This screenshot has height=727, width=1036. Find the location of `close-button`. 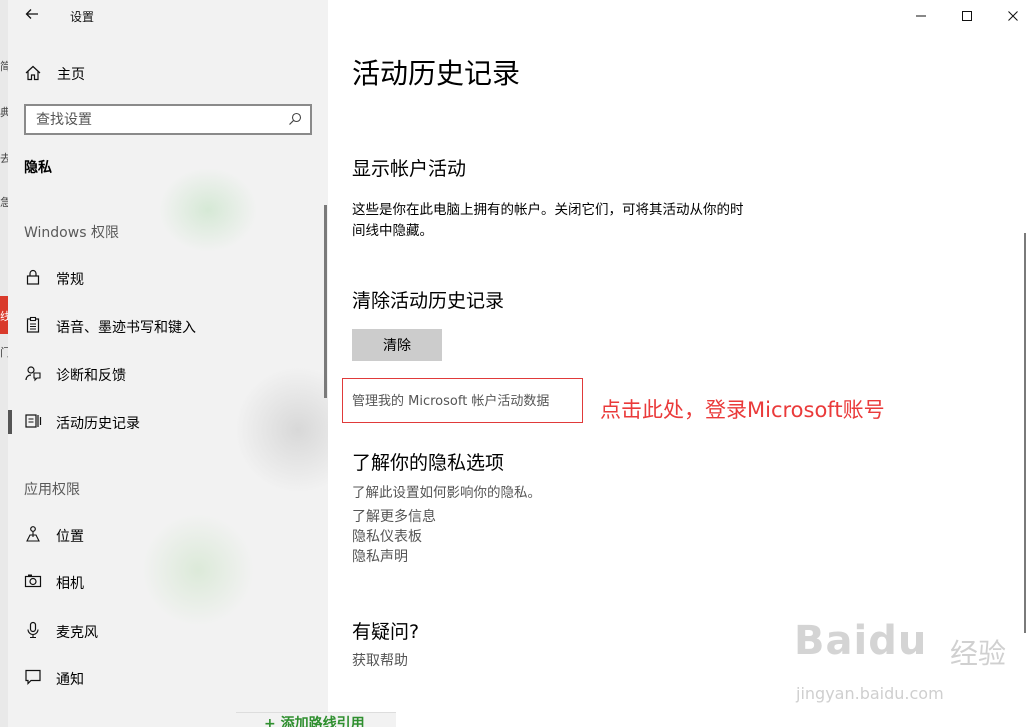

close-button is located at coordinates (1013, 16).